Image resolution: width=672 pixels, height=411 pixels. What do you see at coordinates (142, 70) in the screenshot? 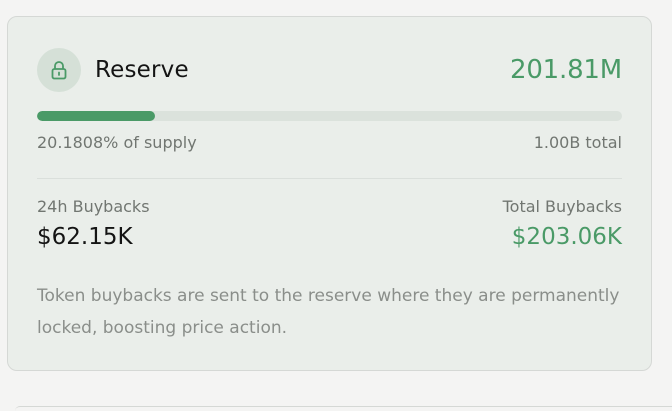
I see `reserve-title: Reserve` at bounding box center [142, 70].